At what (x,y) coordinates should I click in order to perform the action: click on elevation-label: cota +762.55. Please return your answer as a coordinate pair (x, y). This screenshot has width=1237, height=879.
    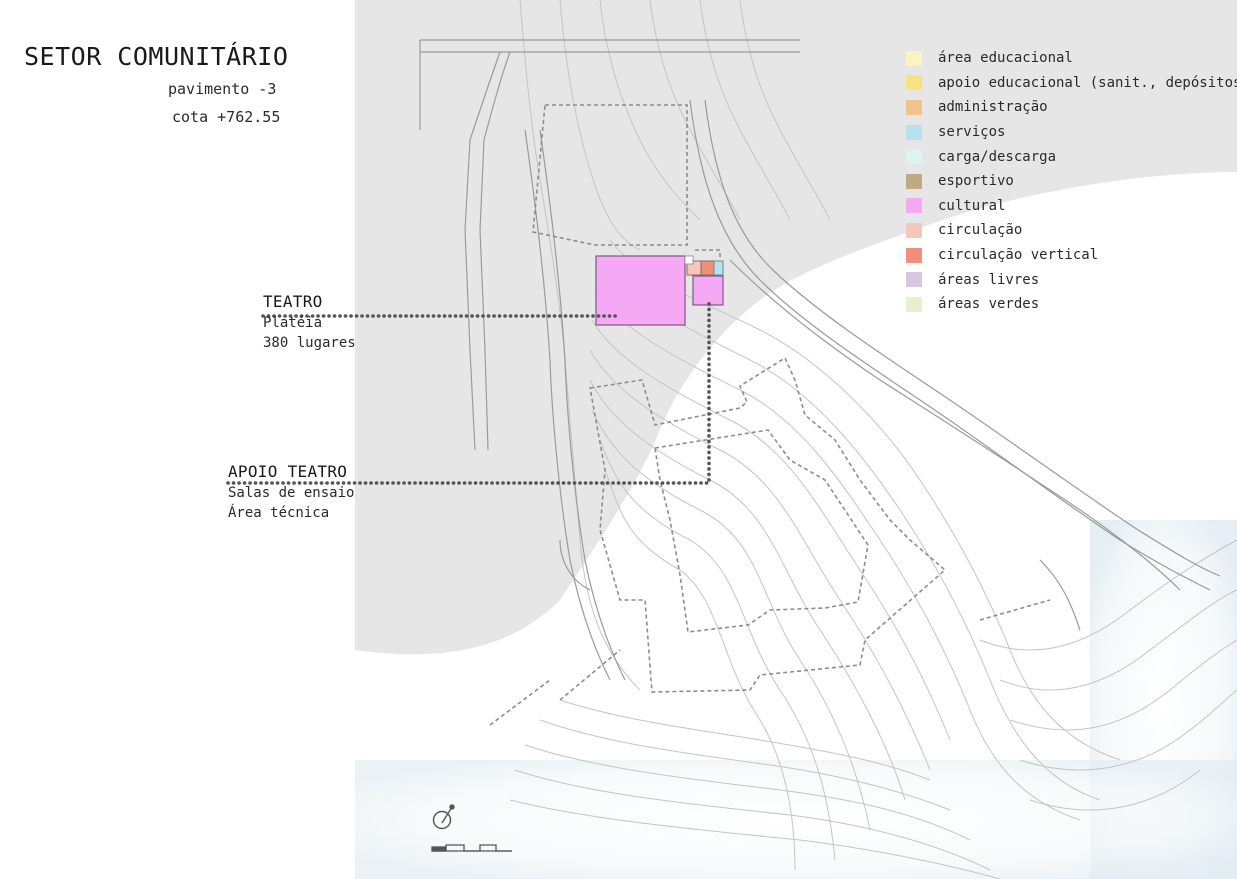
    Looking at the image, I should click on (226, 117).